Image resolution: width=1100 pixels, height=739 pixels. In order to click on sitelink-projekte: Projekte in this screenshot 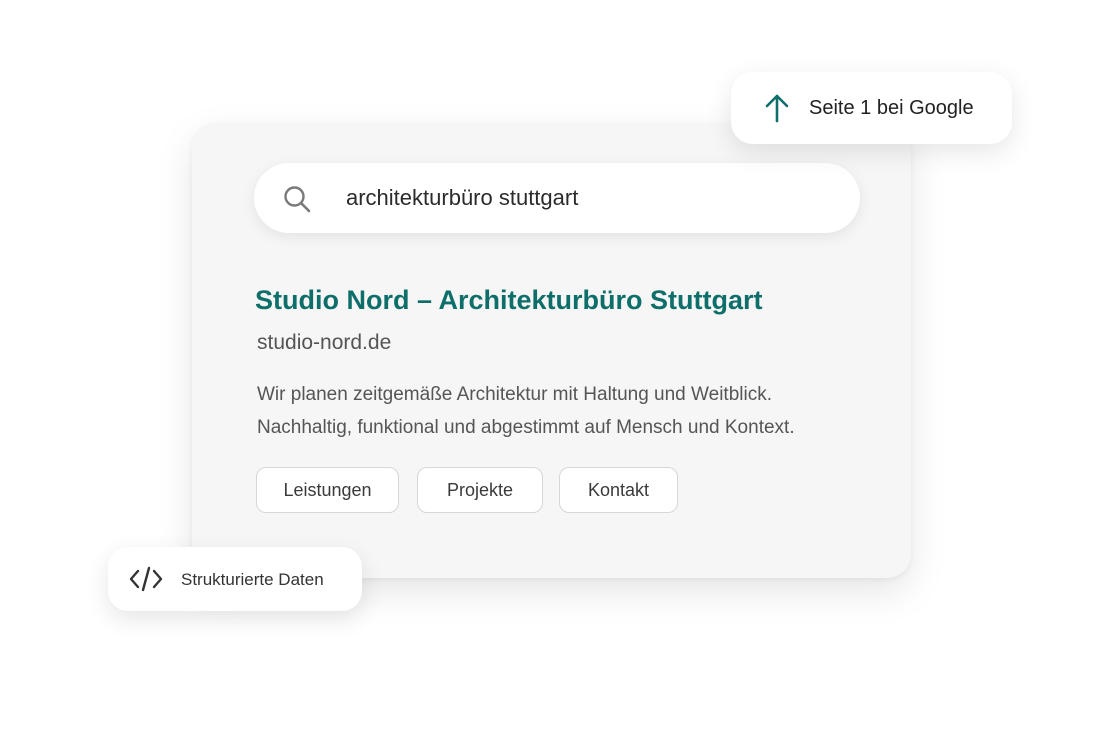, I will do `click(480, 490)`.